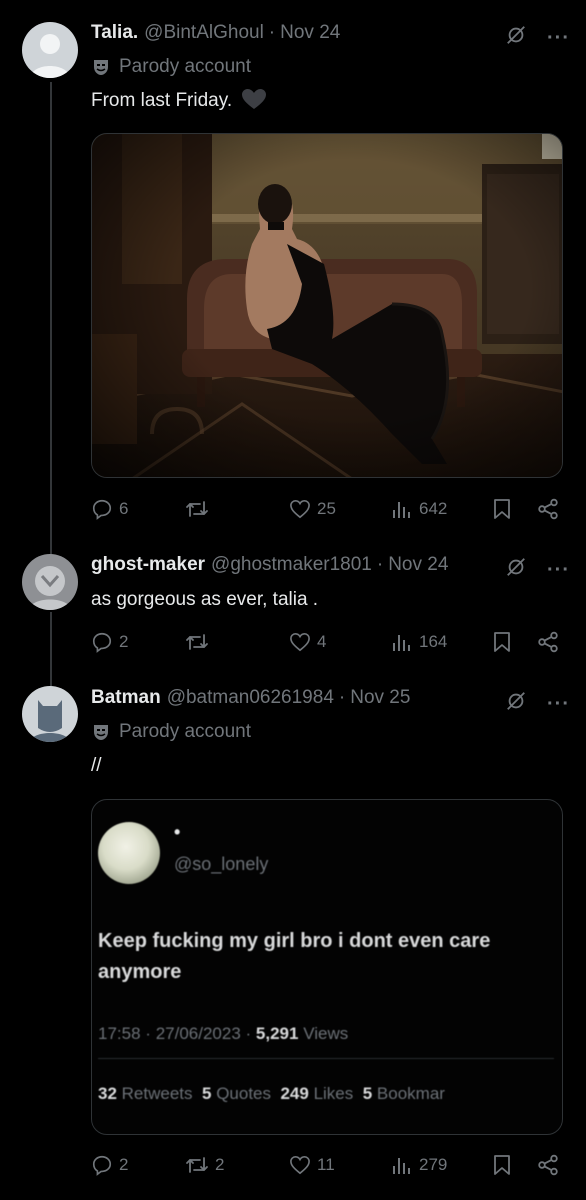  What do you see at coordinates (126, 698) in the screenshot?
I see `display-name: Batman` at bounding box center [126, 698].